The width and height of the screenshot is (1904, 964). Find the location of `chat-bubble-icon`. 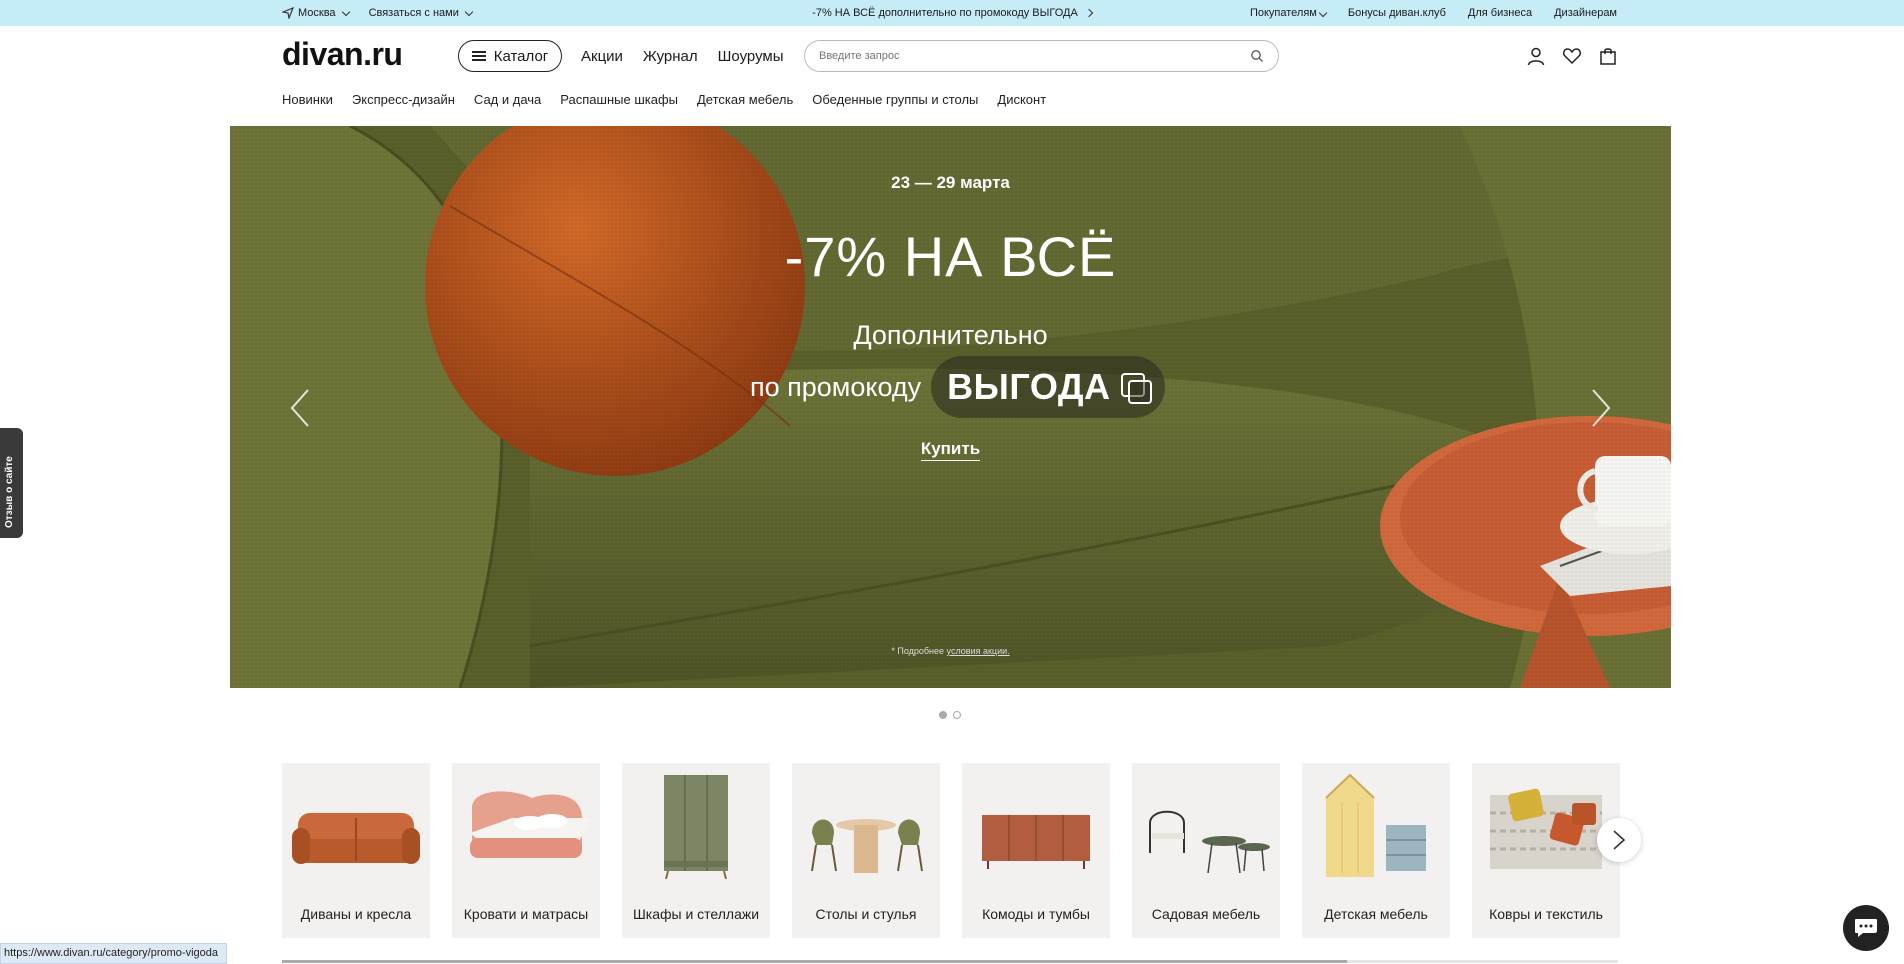

chat-bubble-icon is located at coordinates (1866, 928).